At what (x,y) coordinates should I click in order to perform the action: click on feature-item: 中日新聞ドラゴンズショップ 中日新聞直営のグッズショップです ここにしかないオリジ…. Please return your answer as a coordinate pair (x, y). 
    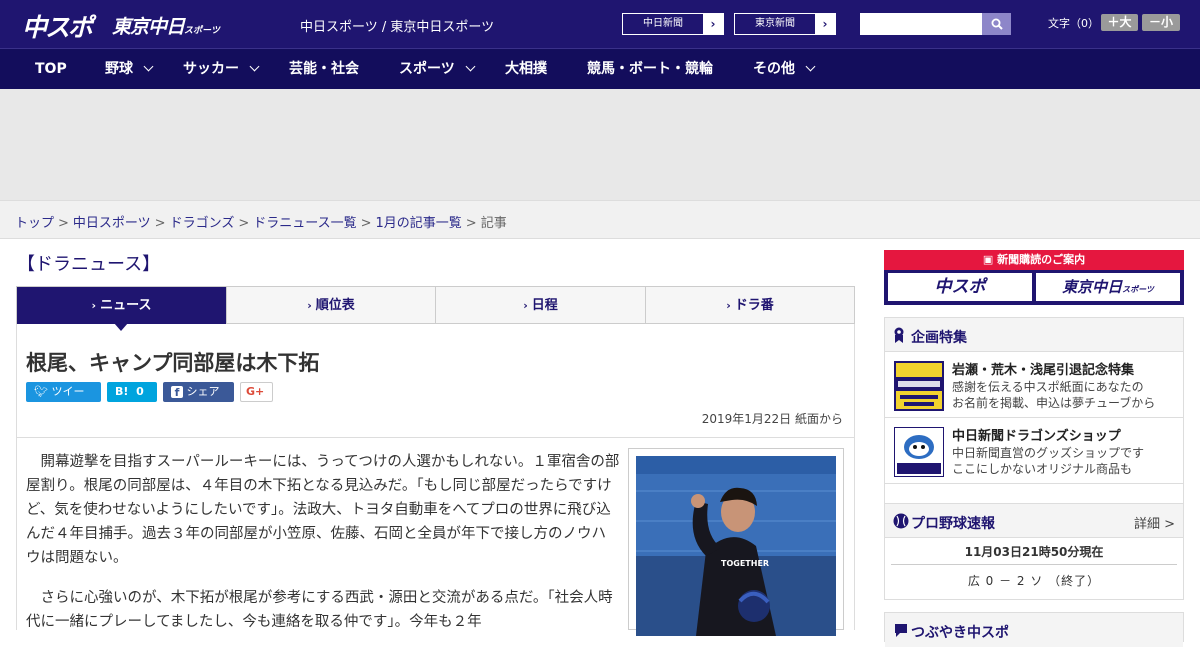
    Looking at the image, I should click on (1034, 451).